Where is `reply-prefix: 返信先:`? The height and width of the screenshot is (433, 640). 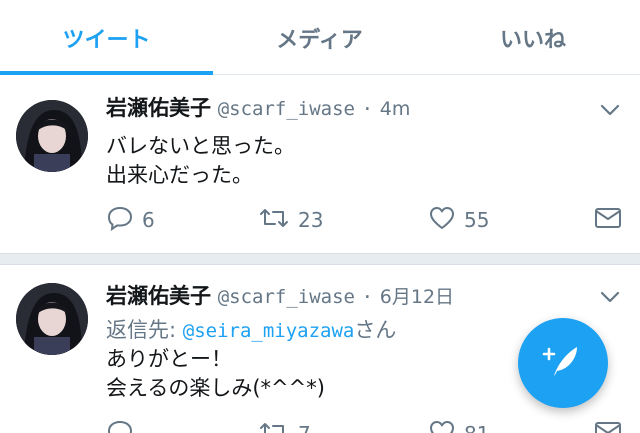
reply-prefix: 返信先: is located at coordinates (144, 330).